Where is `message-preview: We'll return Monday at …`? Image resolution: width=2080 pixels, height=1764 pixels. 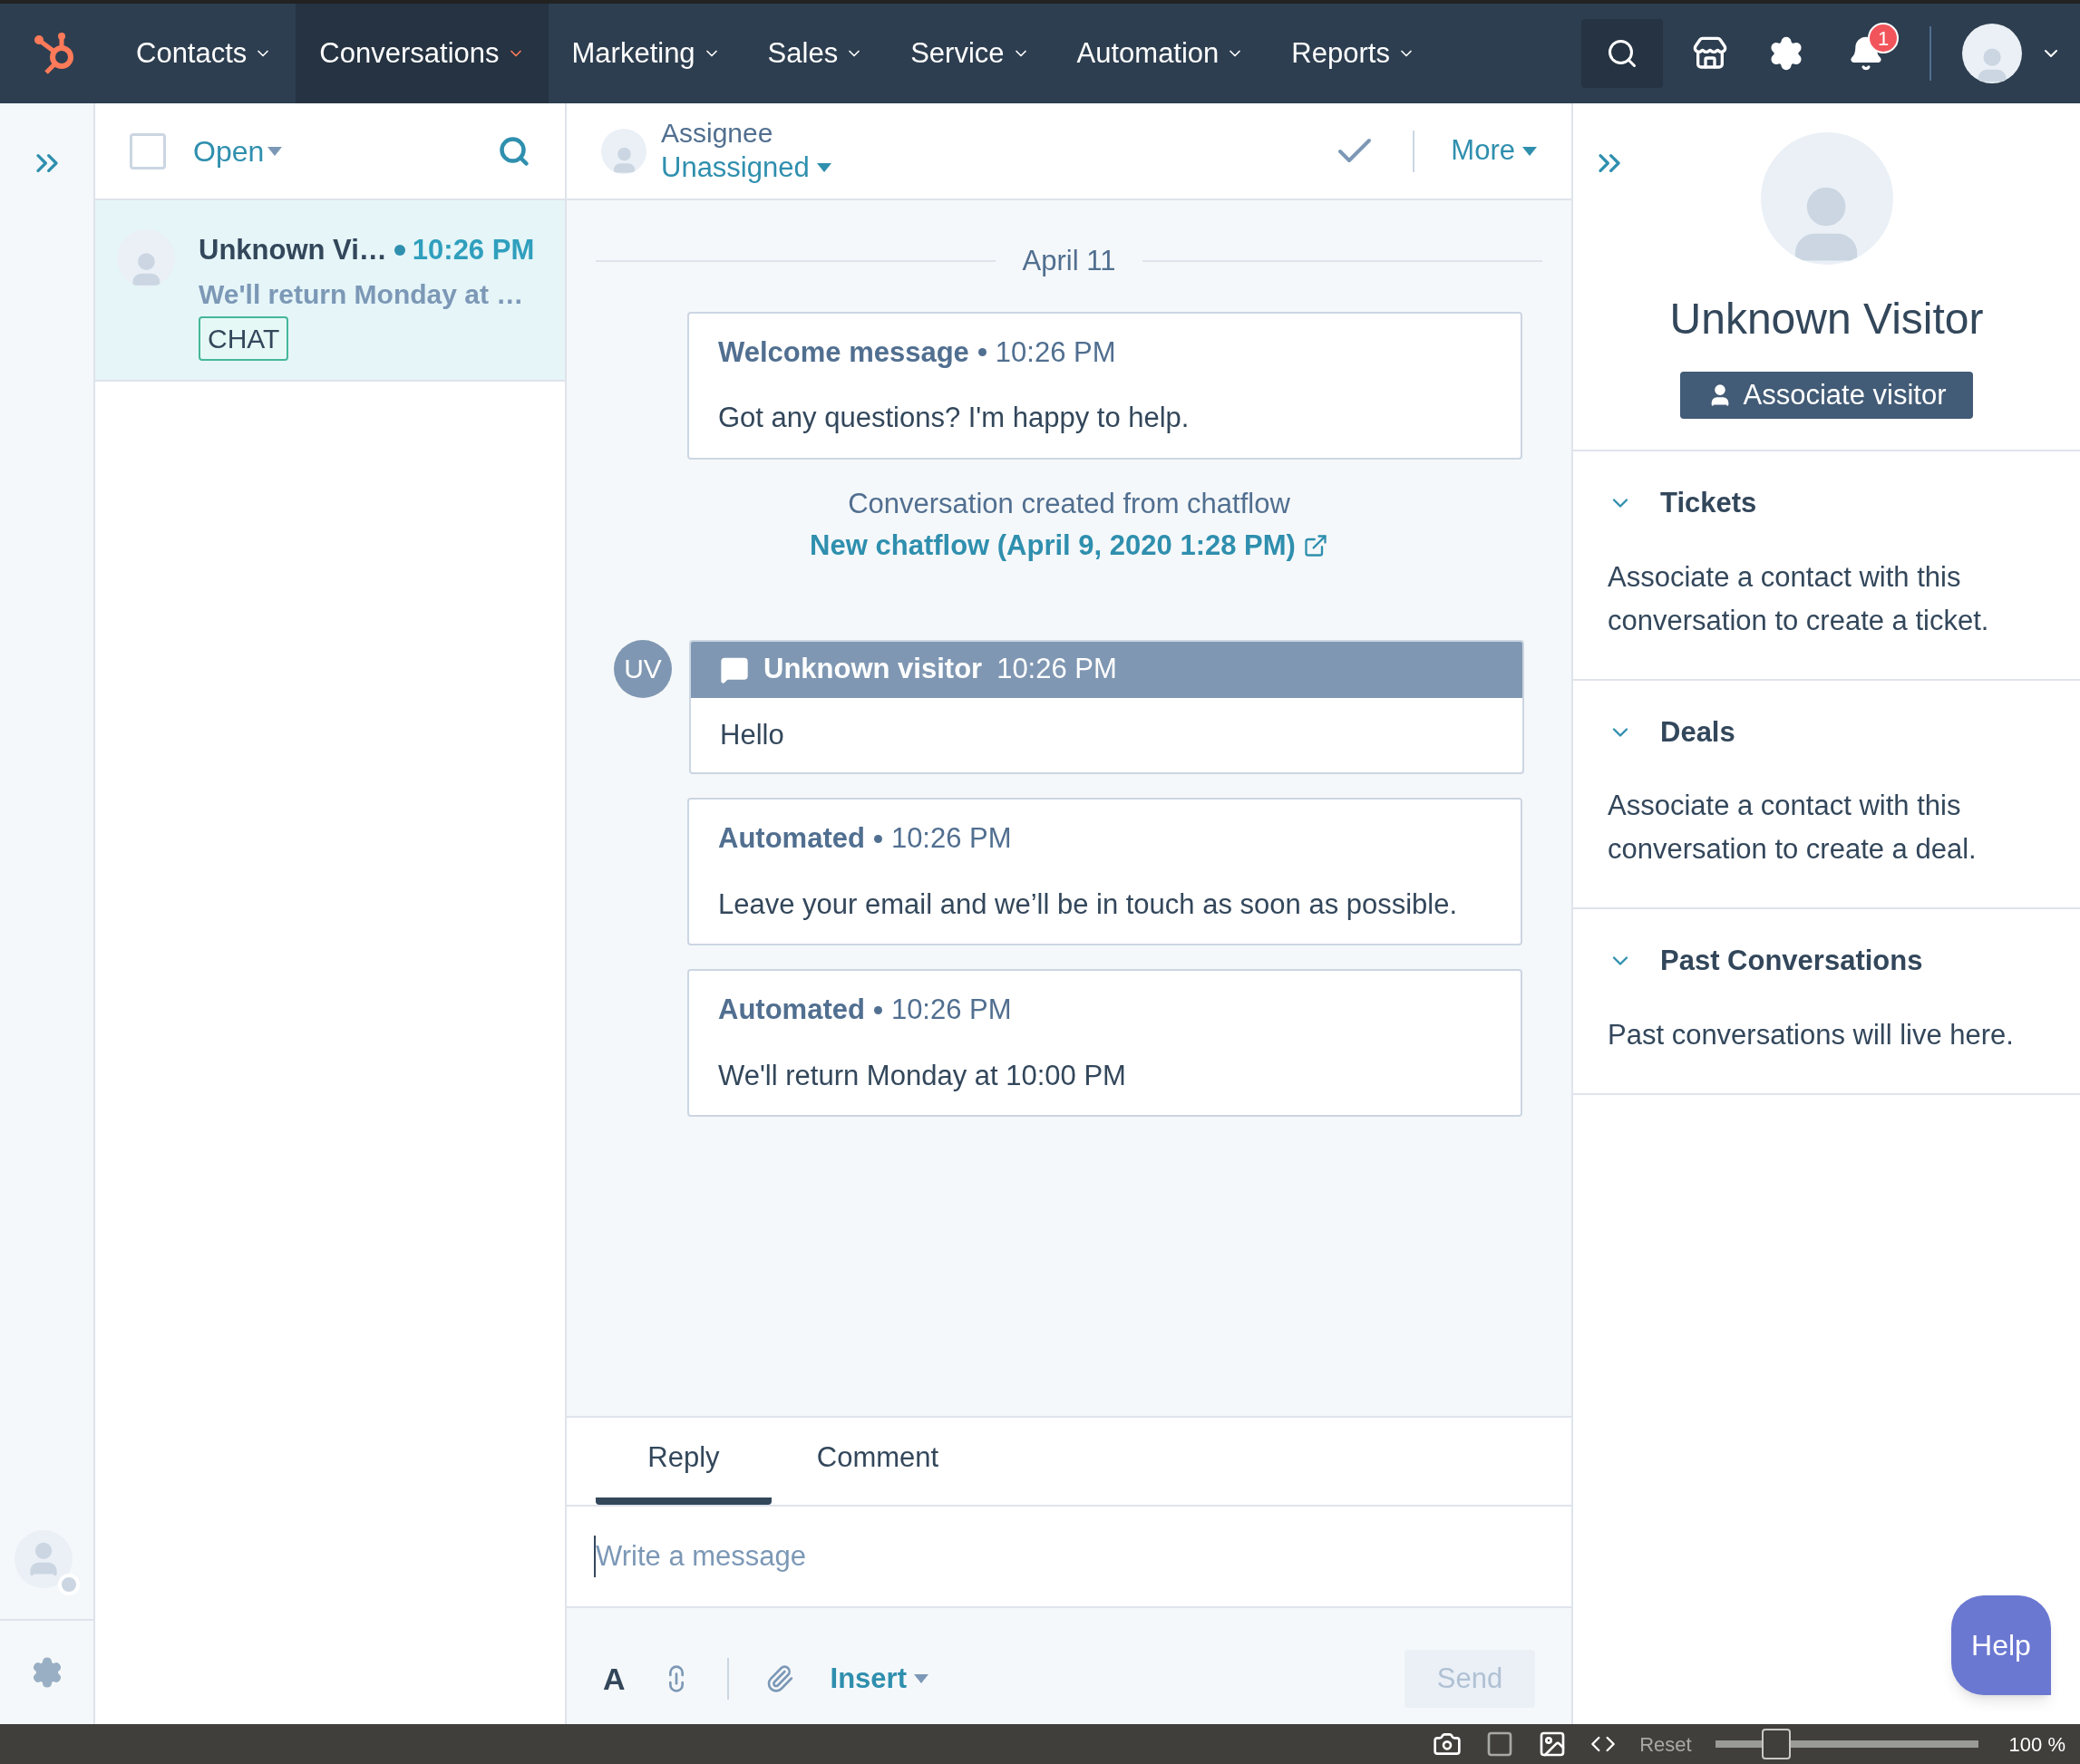
message-preview: We'll return Monday at … is located at coordinates (362, 294).